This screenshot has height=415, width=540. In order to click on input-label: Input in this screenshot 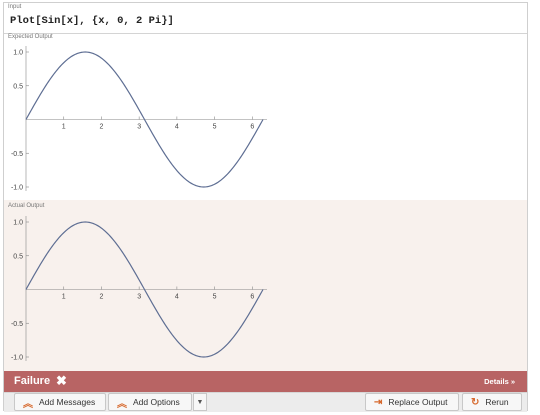, I will do `click(15, 7)`.